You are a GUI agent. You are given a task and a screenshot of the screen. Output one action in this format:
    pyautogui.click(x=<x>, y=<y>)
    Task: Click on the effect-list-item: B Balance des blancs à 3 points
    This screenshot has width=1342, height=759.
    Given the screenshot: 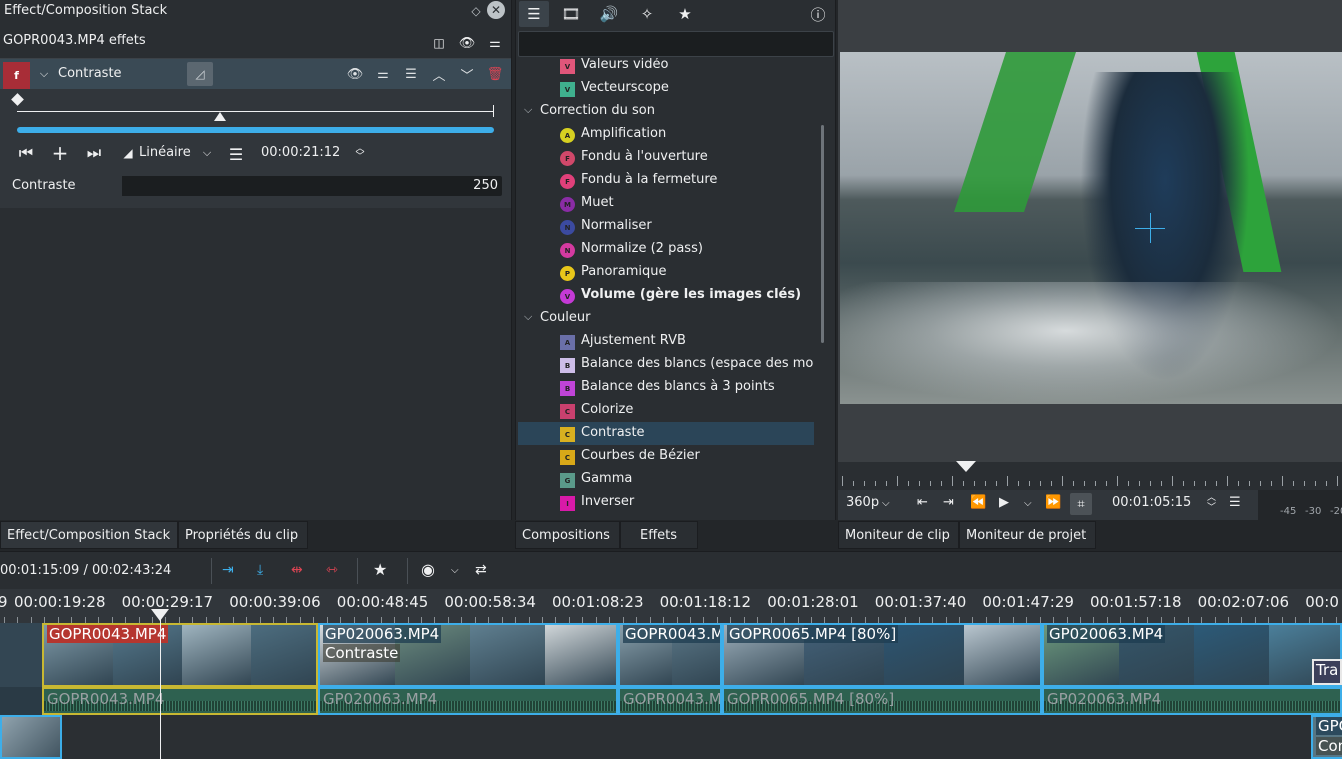 What is the action you would take?
    pyautogui.click(x=666, y=387)
    